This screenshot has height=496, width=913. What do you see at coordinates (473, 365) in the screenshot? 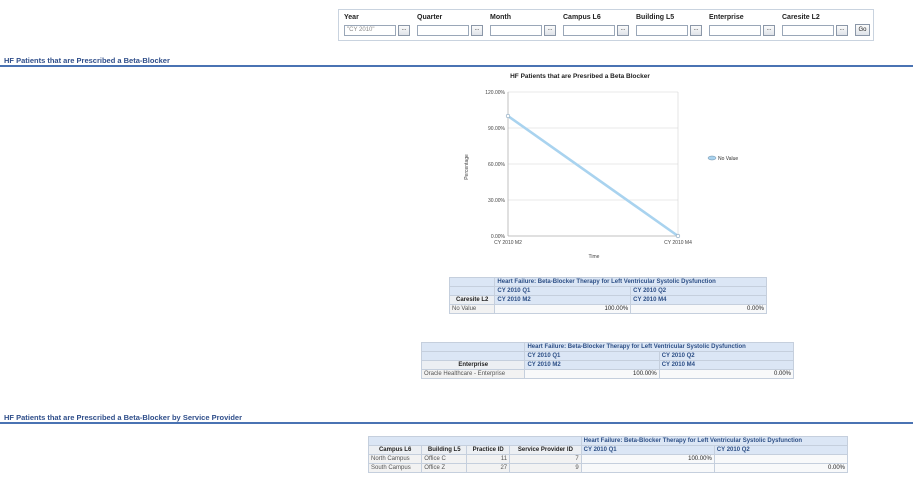
I see `row-header-enterprise: Enterprise` at bounding box center [473, 365].